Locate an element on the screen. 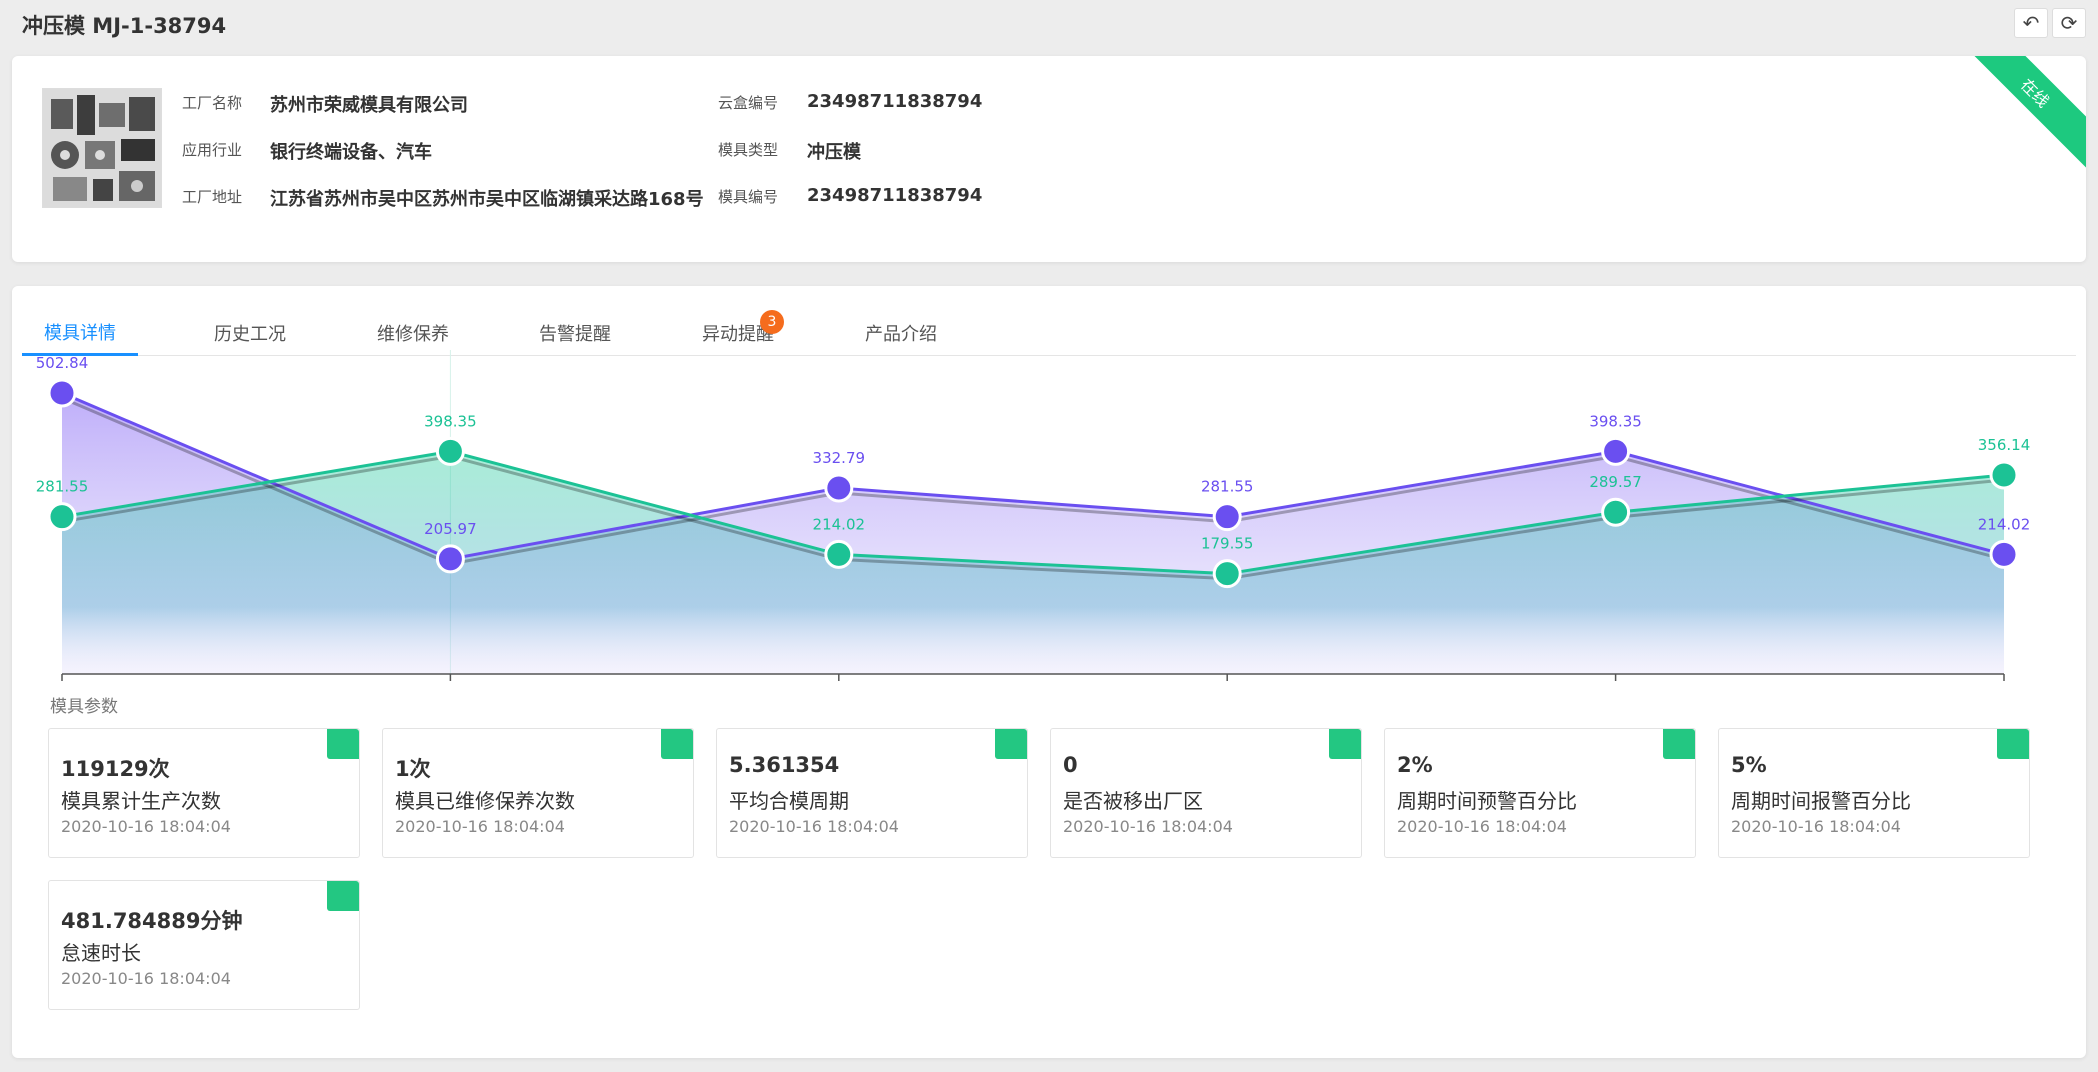 The image size is (2098, 1072). box-no-label: 云盒编号 is located at coordinates (748, 102).